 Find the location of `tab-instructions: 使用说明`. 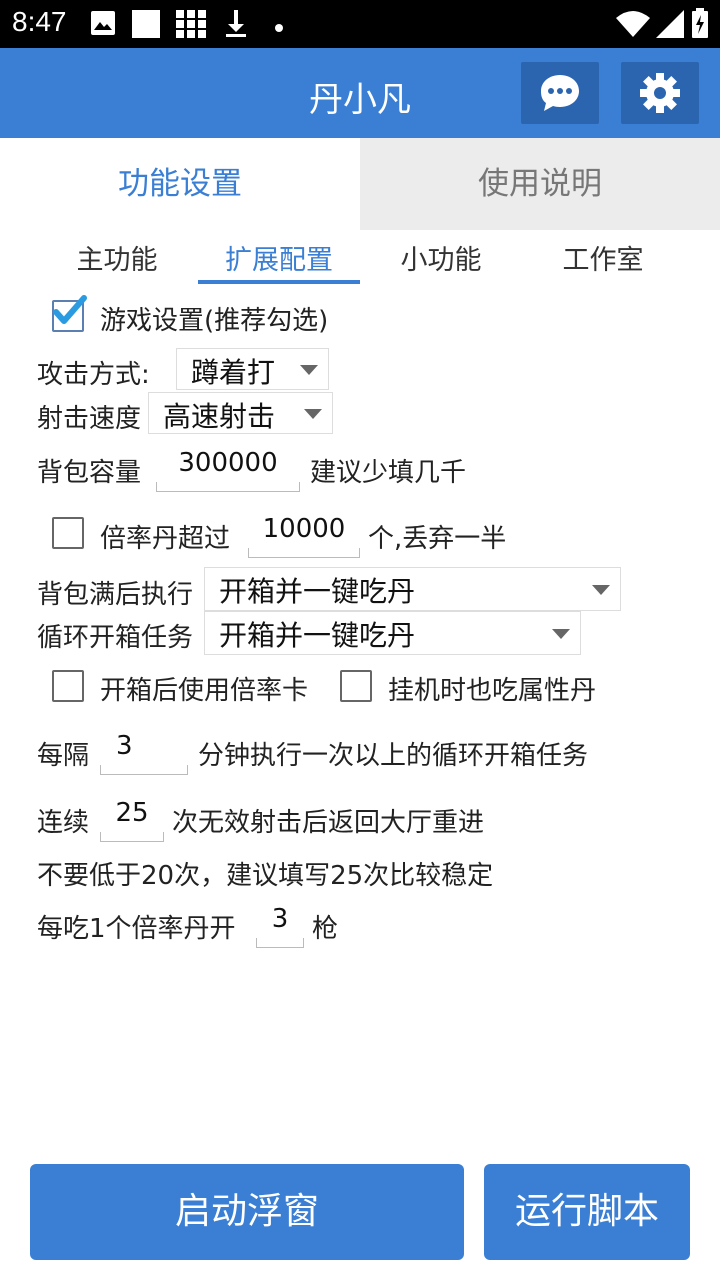

tab-instructions: 使用说明 is located at coordinates (540, 184).